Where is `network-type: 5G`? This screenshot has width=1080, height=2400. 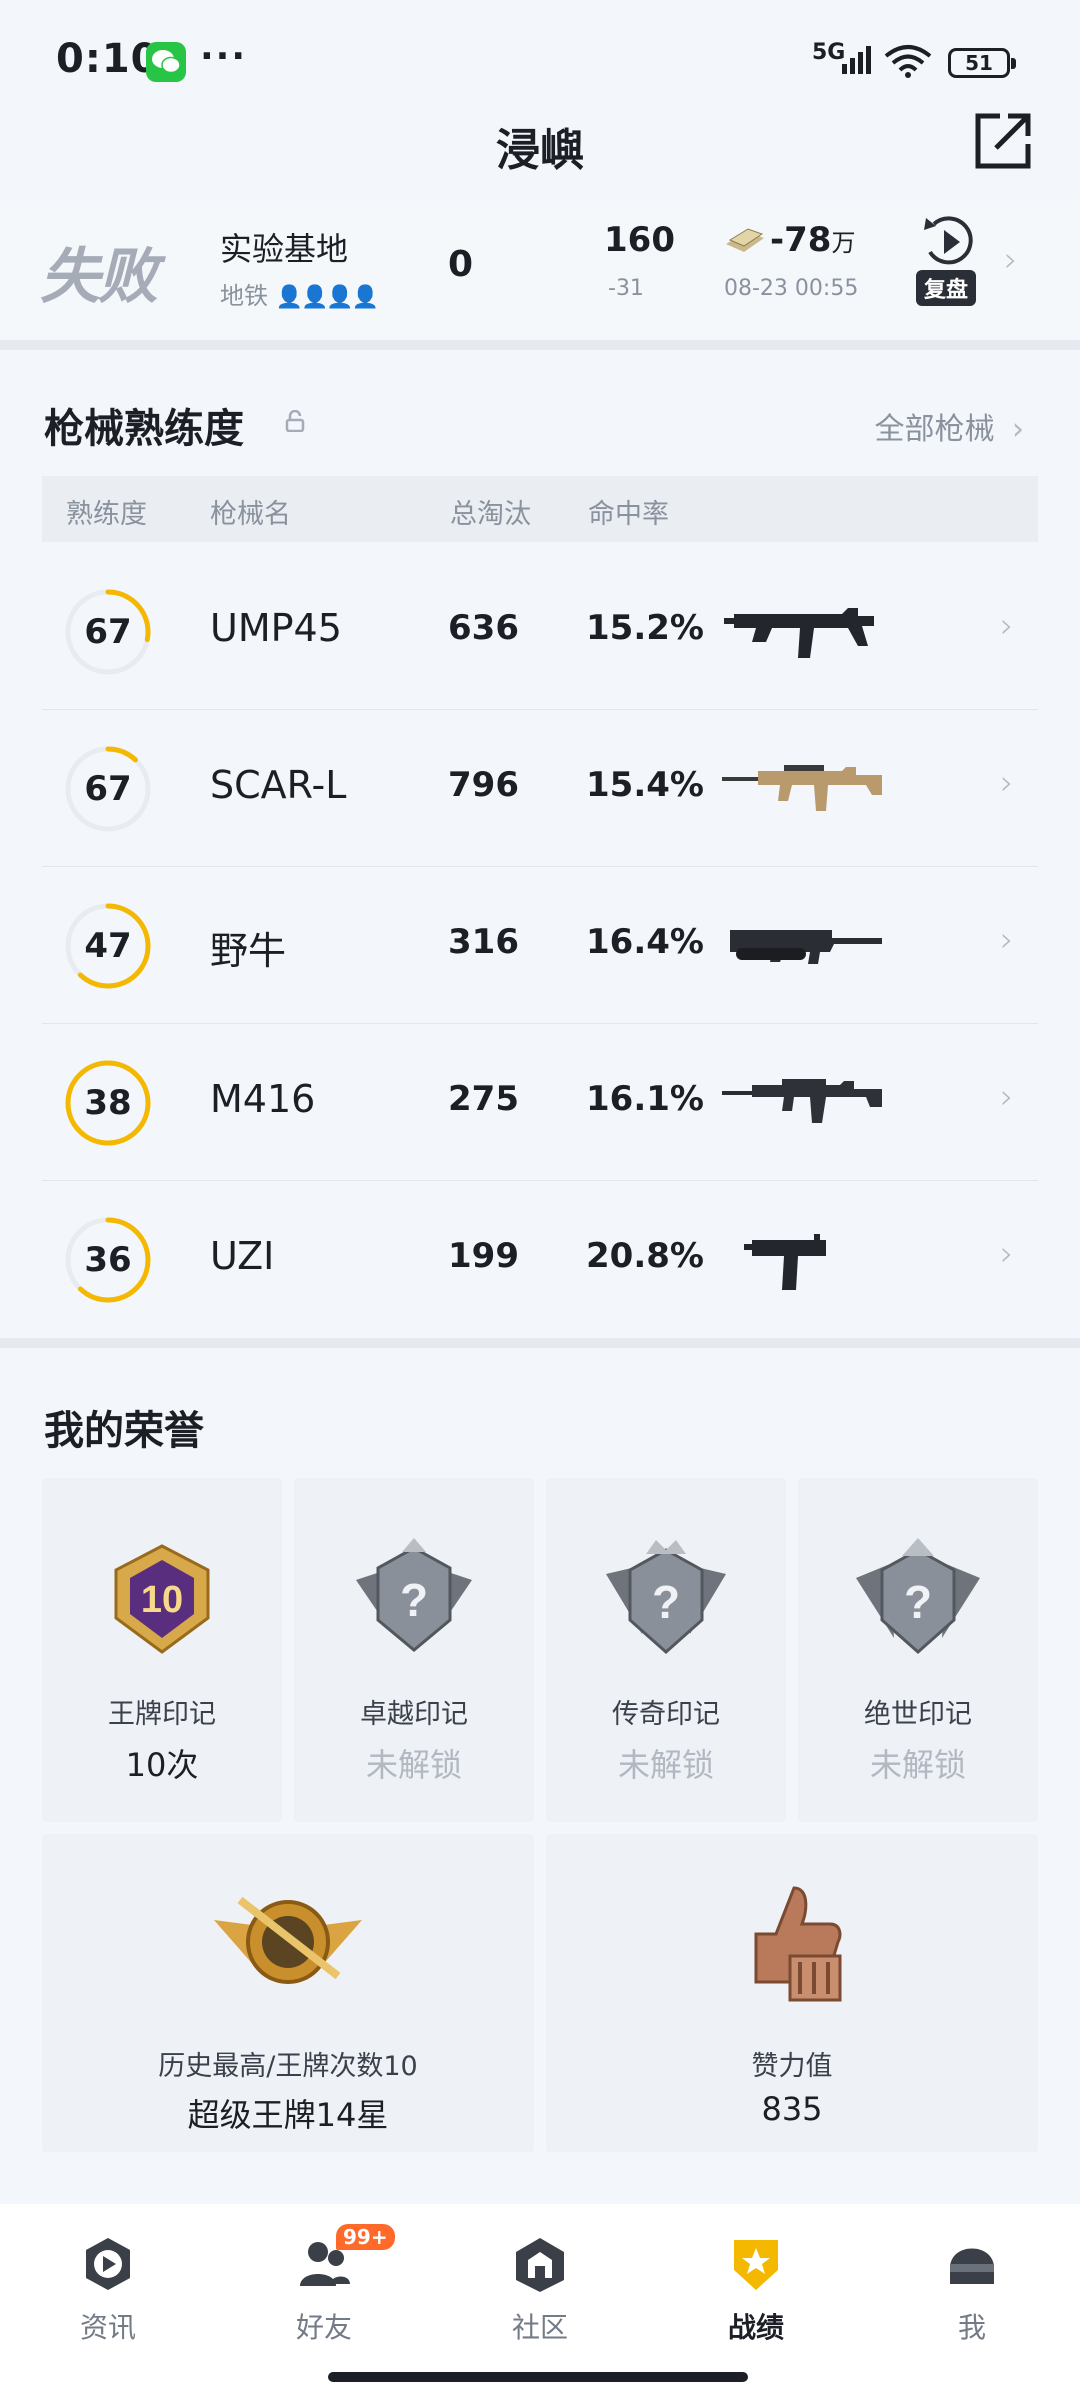 network-type: 5G is located at coordinates (829, 52).